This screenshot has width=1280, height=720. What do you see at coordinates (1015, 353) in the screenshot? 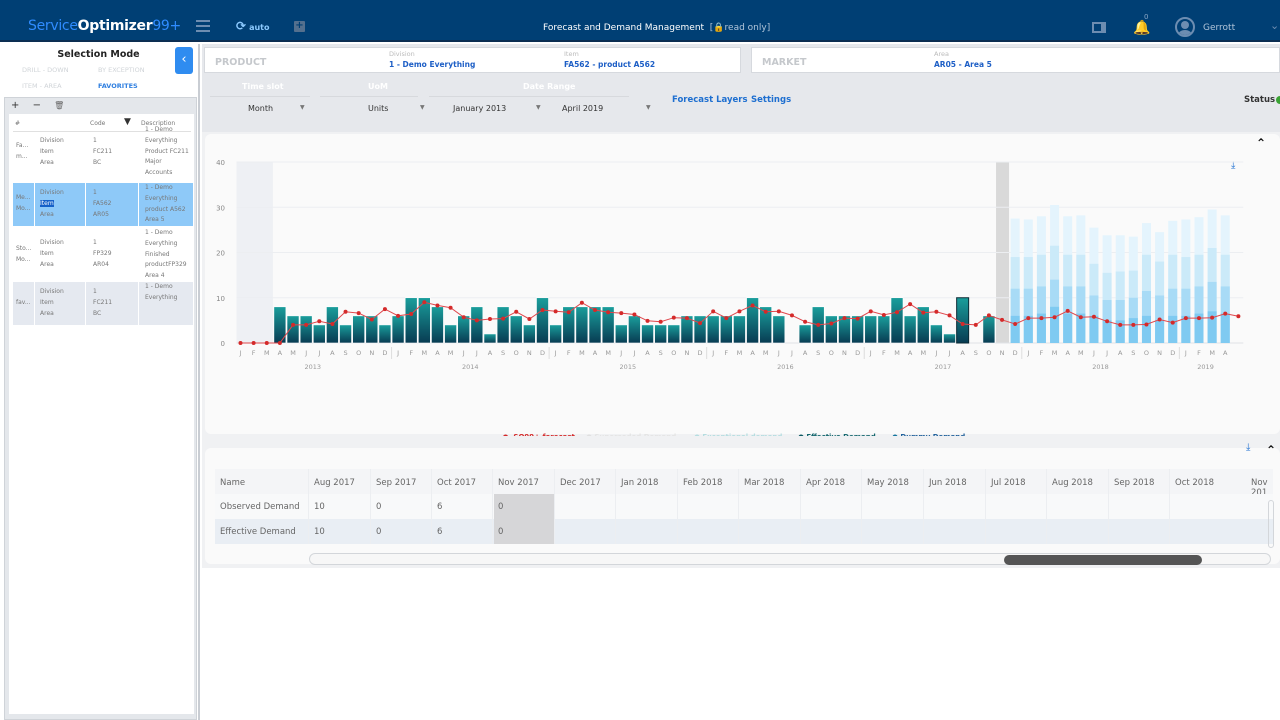
I see `x-tick-label: D` at bounding box center [1015, 353].